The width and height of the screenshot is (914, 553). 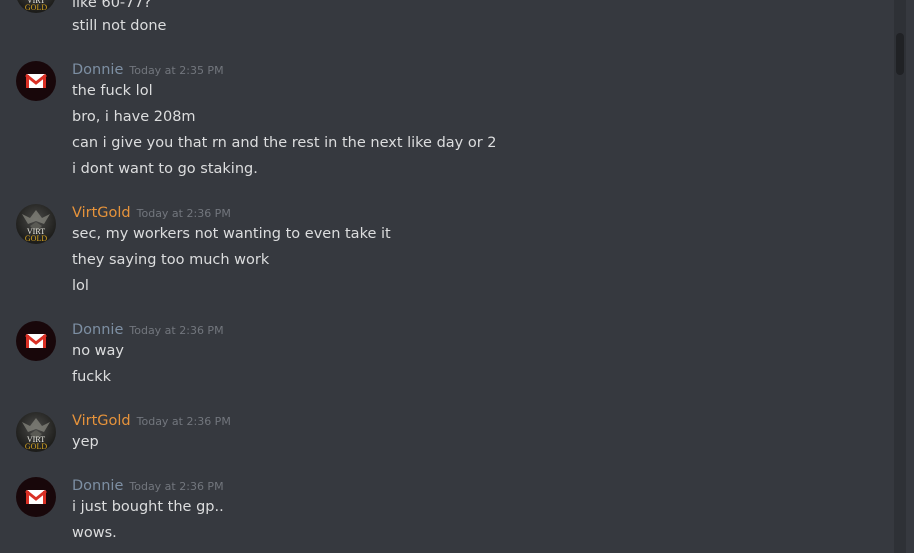 I want to click on message-text: bro, i have 208m, so click(x=134, y=117).